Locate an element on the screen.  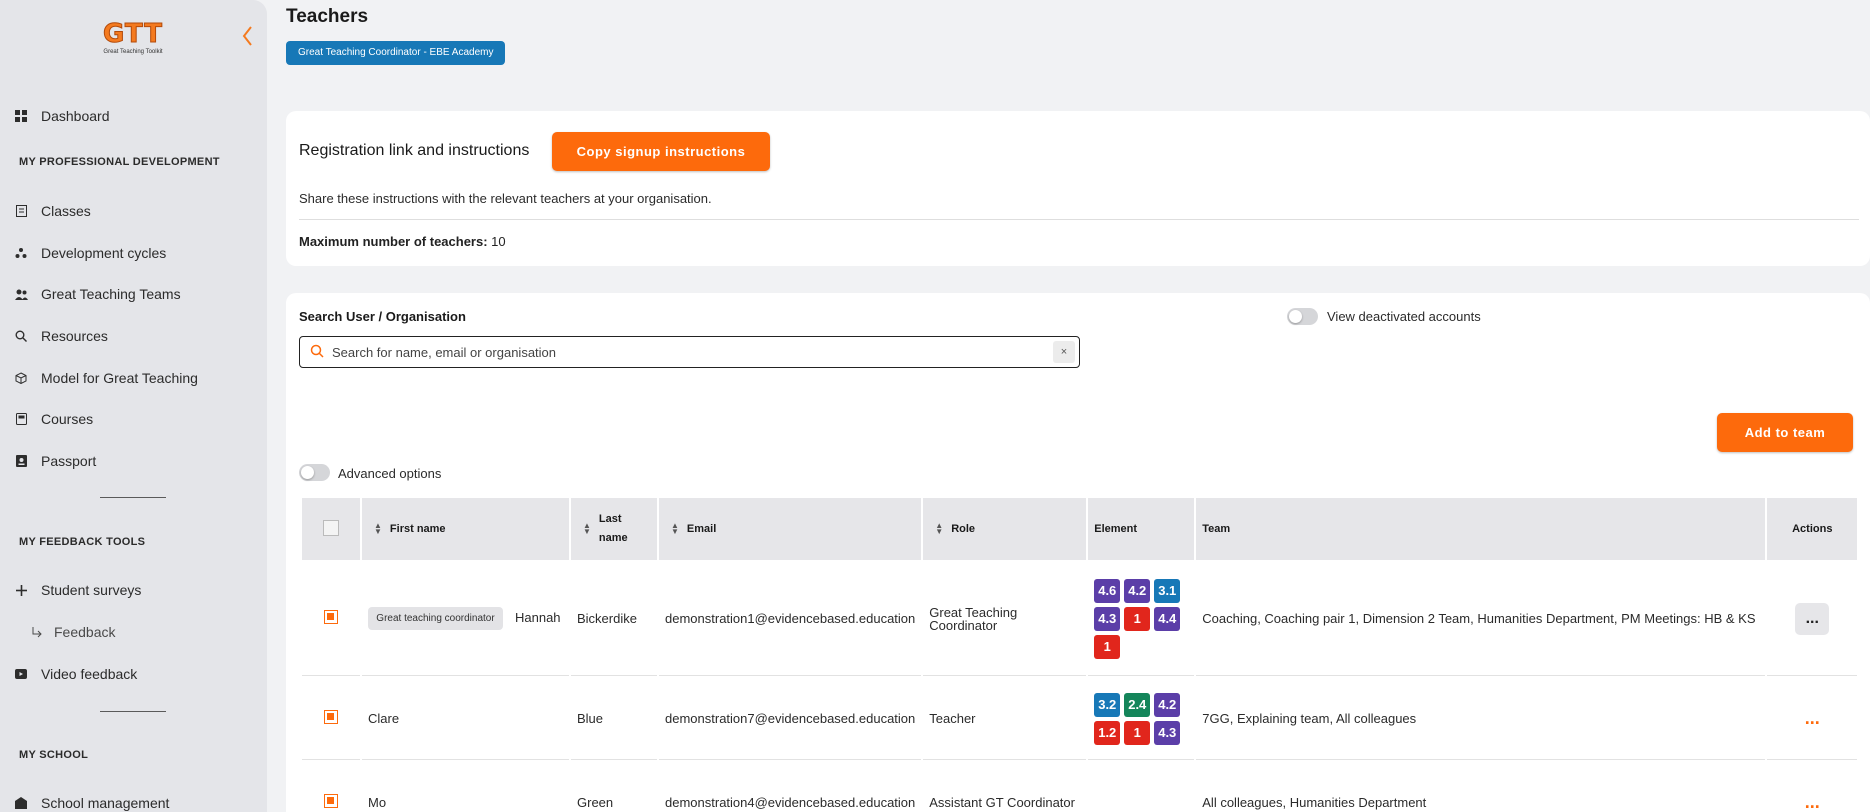
max-teachers-label: Maximum number of teachers: is located at coordinates (393, 241).